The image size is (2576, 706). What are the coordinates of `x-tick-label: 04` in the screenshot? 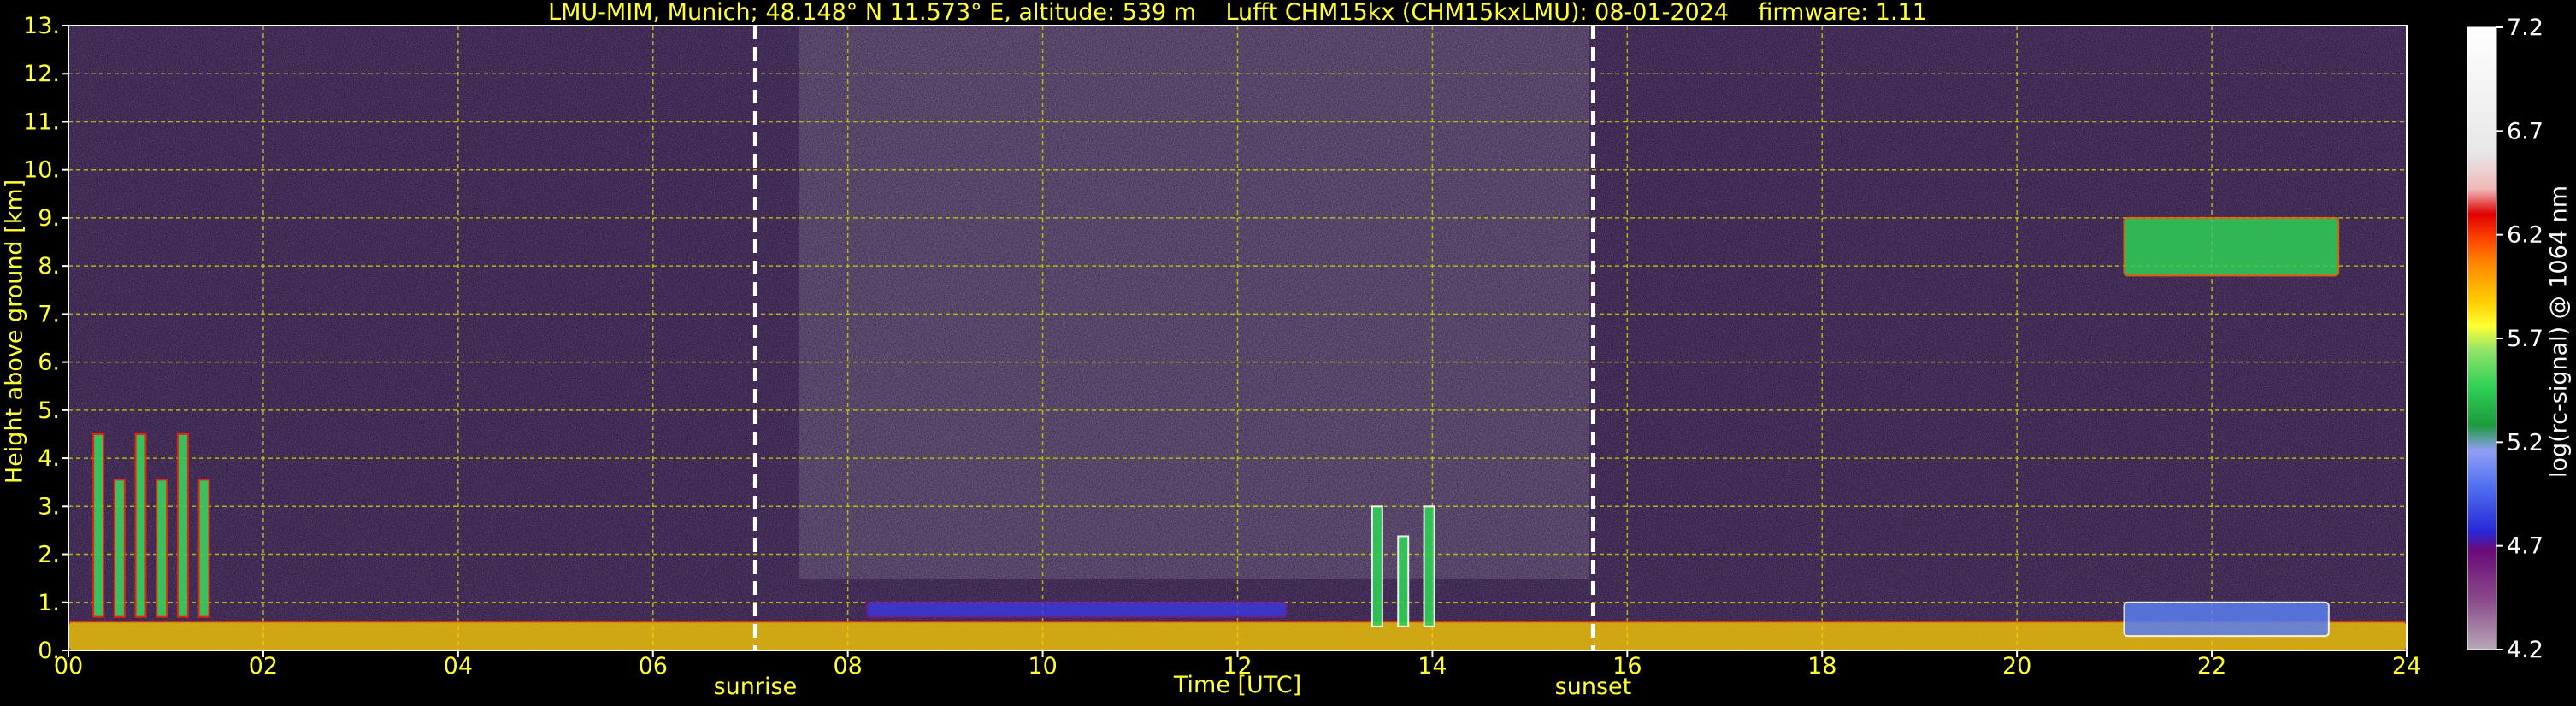 It's located at (458, 666).